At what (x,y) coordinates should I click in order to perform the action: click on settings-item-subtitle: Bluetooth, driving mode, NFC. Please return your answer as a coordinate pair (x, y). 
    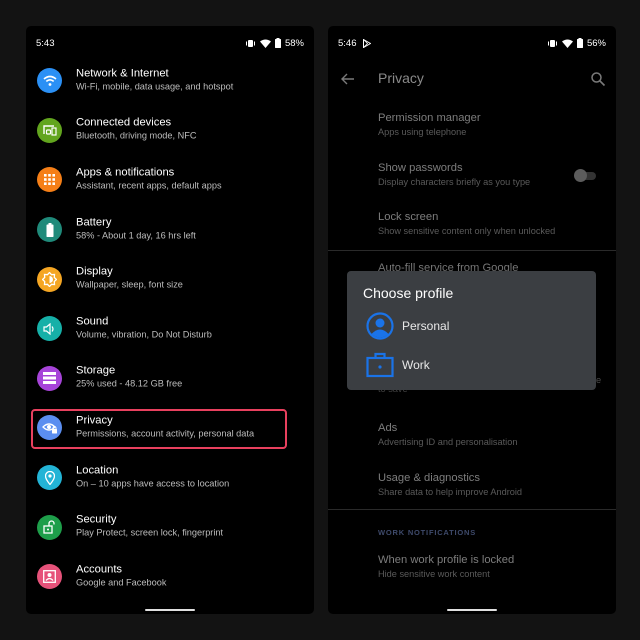
    Looking at the image, I should click on (136, 136).